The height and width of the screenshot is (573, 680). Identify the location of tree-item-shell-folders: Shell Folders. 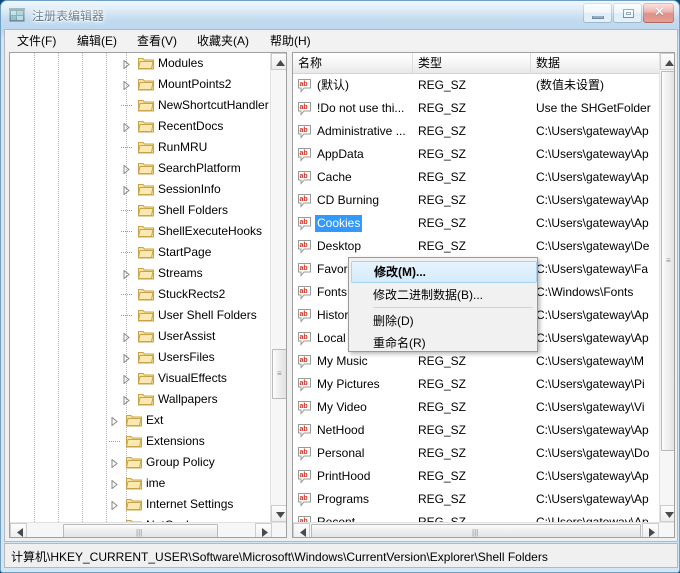
(140, 210).